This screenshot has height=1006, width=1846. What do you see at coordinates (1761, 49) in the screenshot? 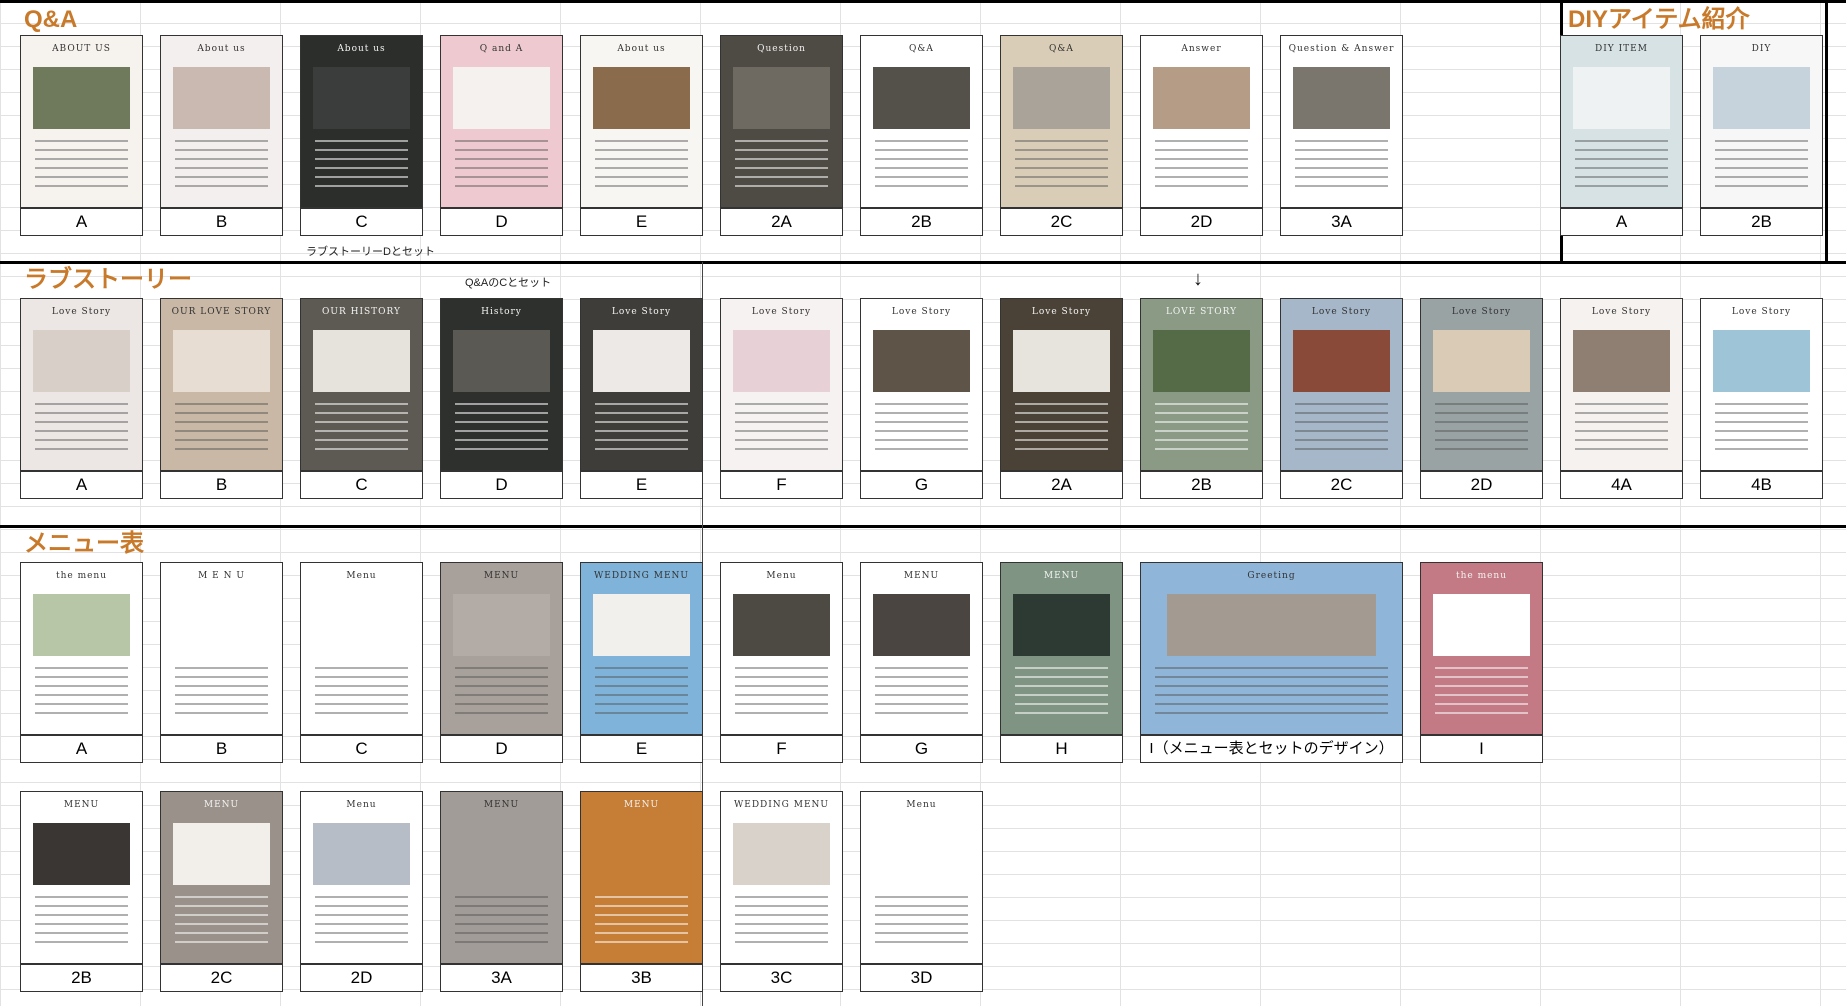
I see `thumbnail-title: DIY` at bounding box center [1761, 49].